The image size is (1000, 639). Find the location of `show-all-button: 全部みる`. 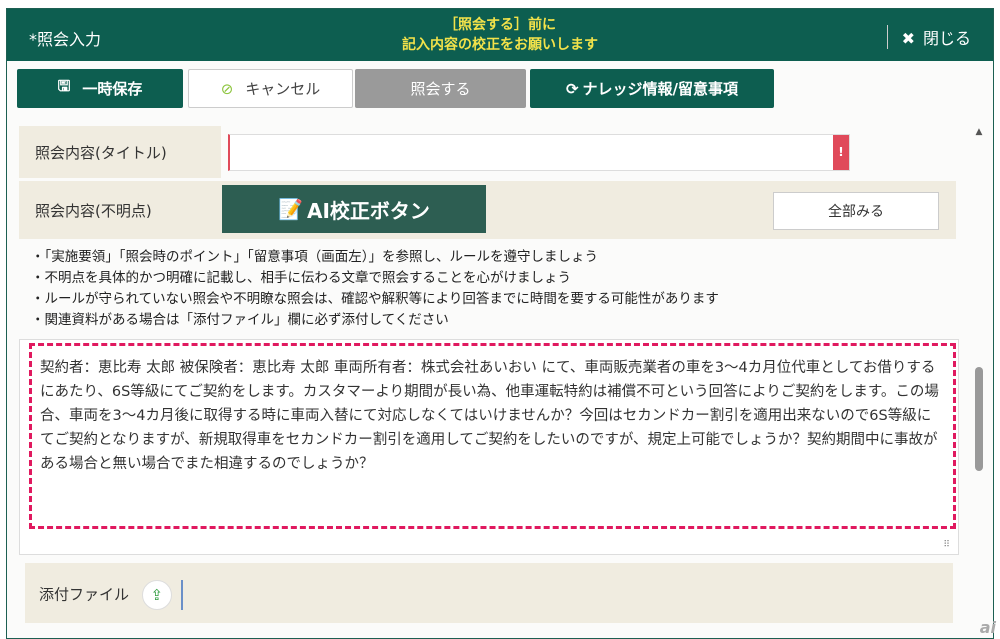

show-all-button: 全部みる is located at coordinates (856, 211).